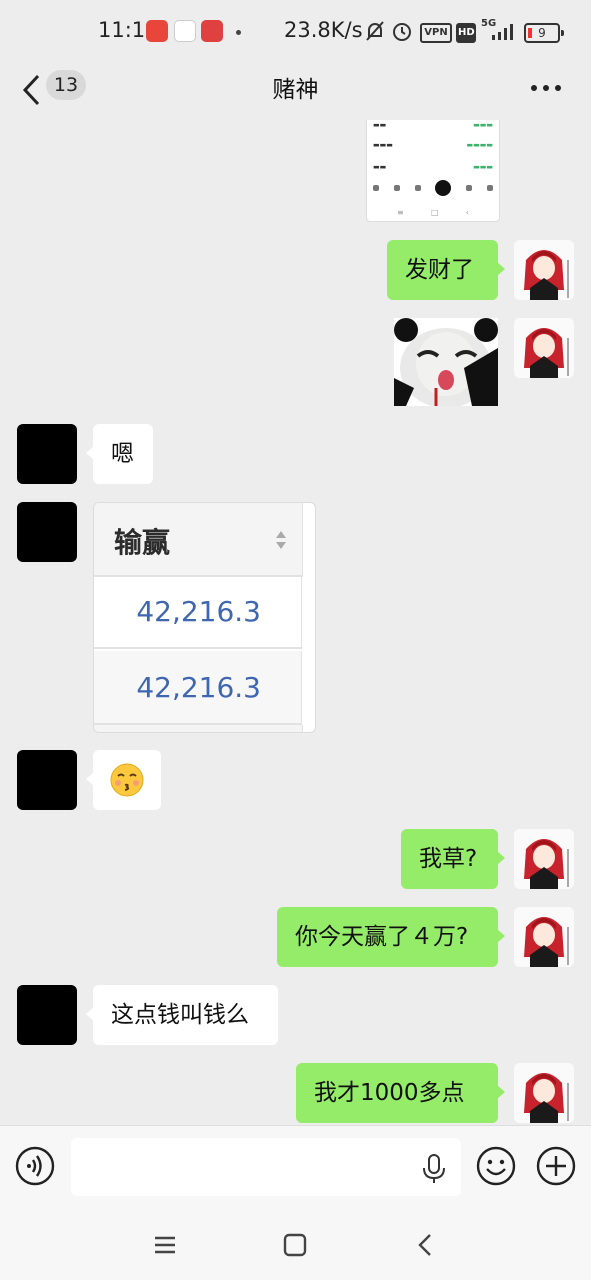  I want to click on signal-icon, so click(502, 32).